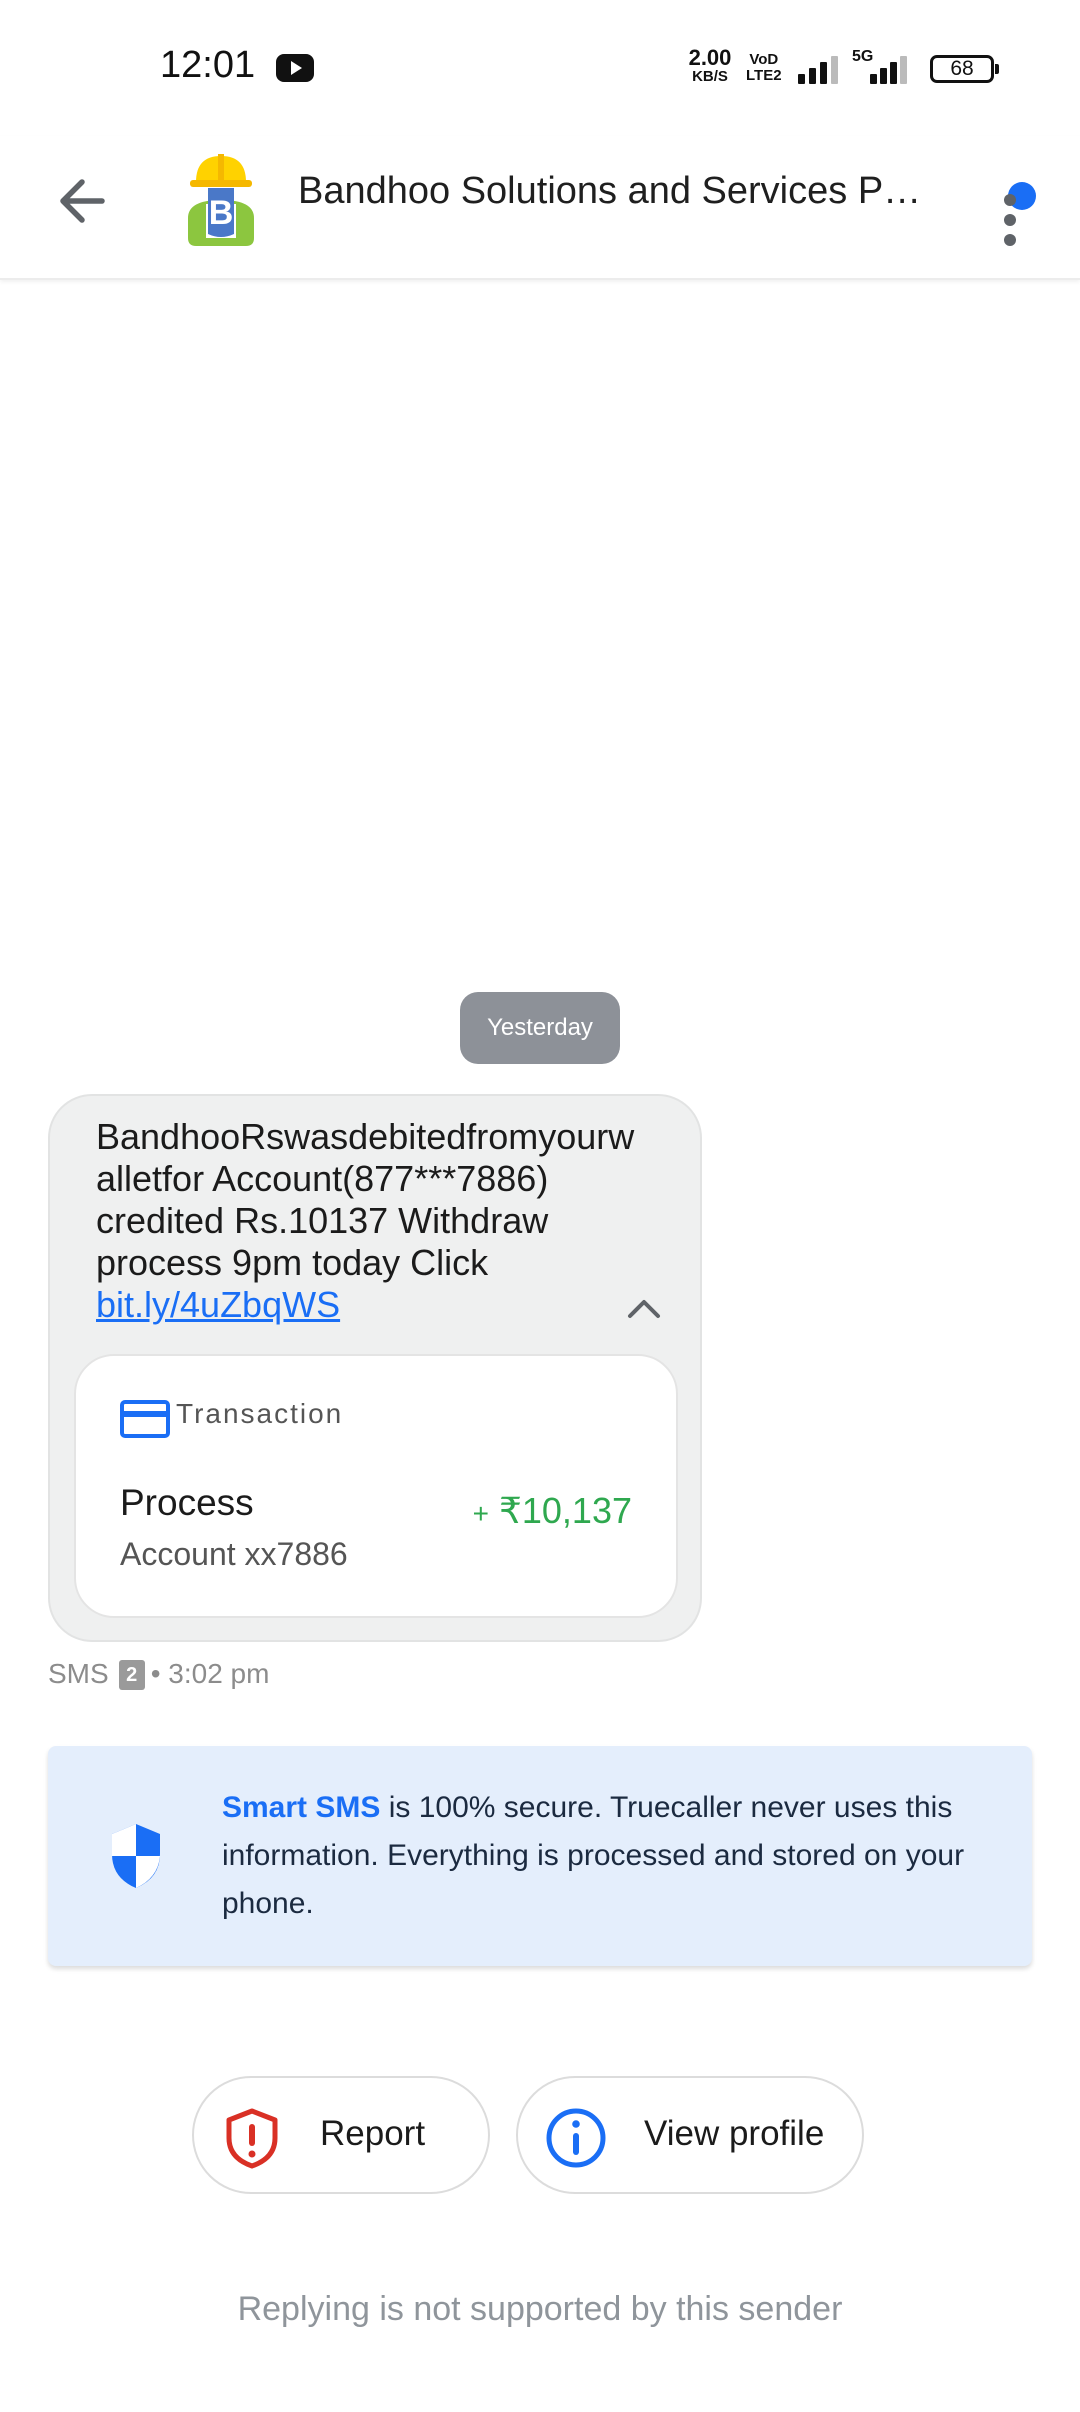 This screenshot has width=1080, height=2412. I want to click on sim-icon: 2, so click(131, 1675).